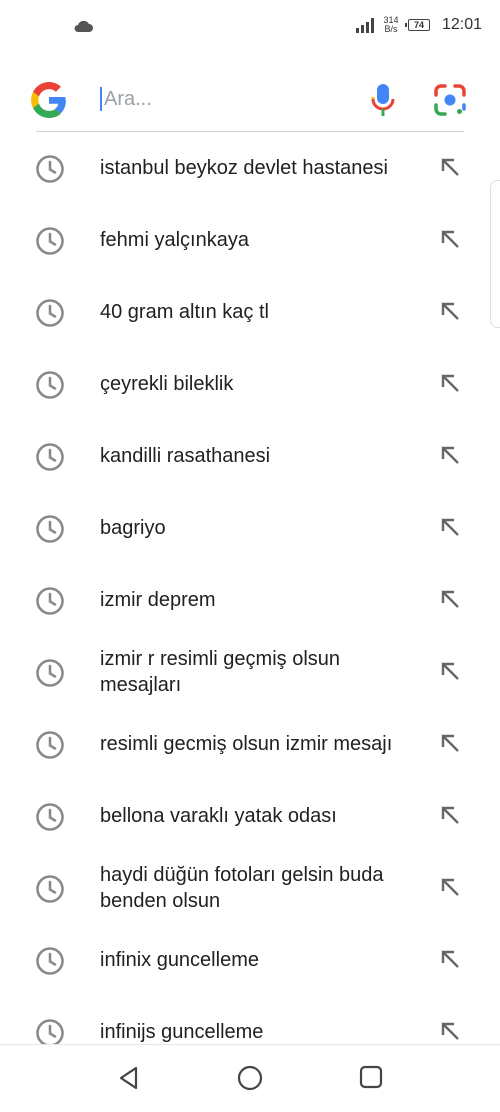  What do you see at coordinates (450, 102) in the screenshot?
I see `google-lens-icon` at bounding box center [450, 102].